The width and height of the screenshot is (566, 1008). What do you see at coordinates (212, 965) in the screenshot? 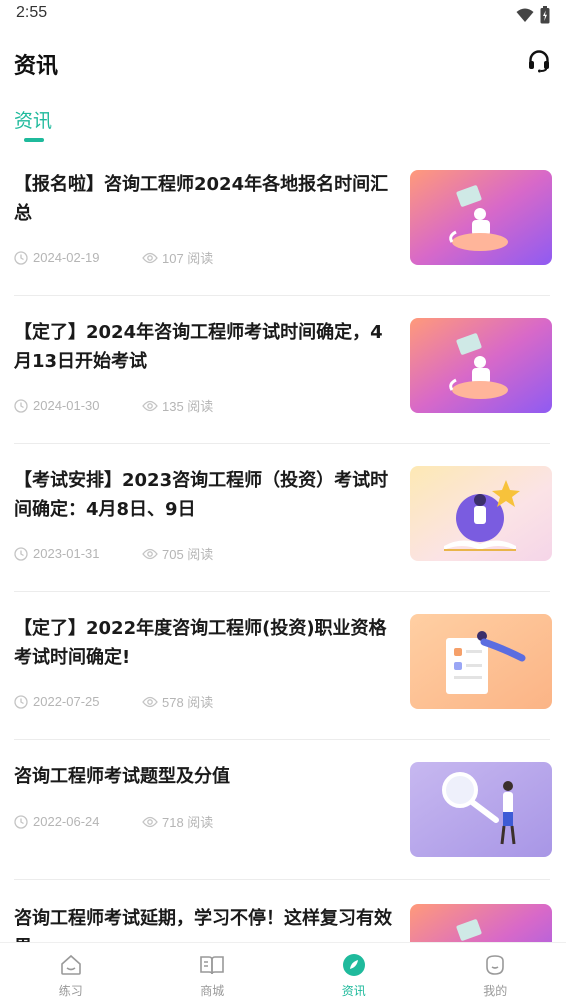
I see `book-icon` at bounding box center [212, 965].